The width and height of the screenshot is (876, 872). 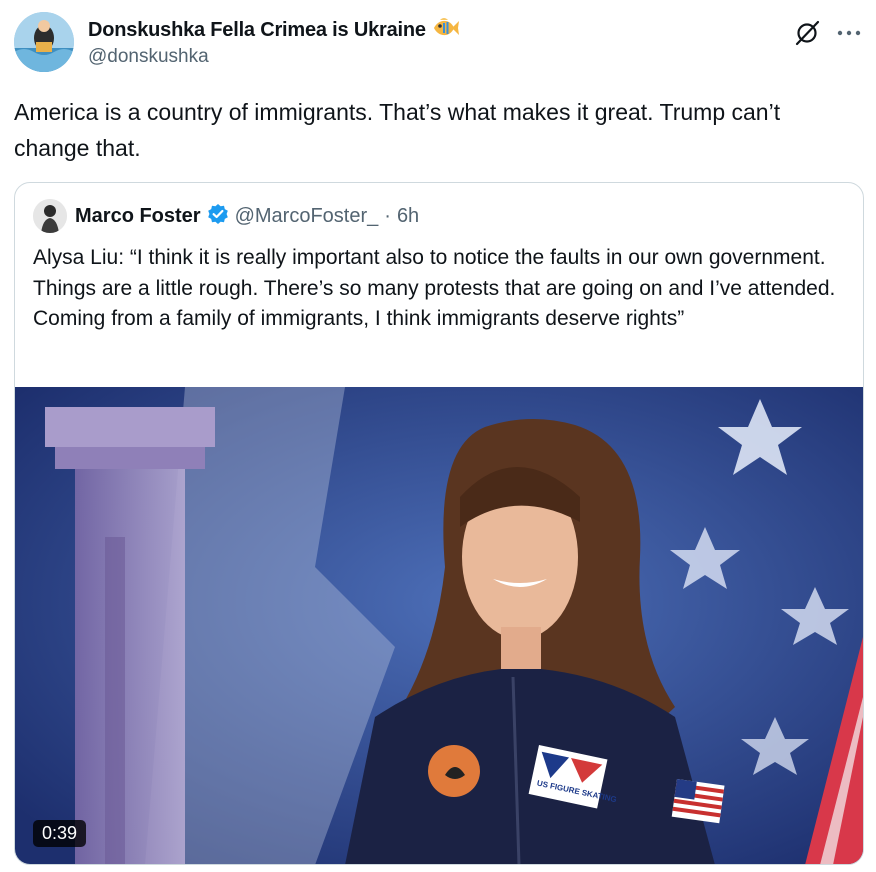 What do you see at coordinates (218, 216) in the screenshot?
I see `verified-badge-icon` at bounding box center [218, 216].